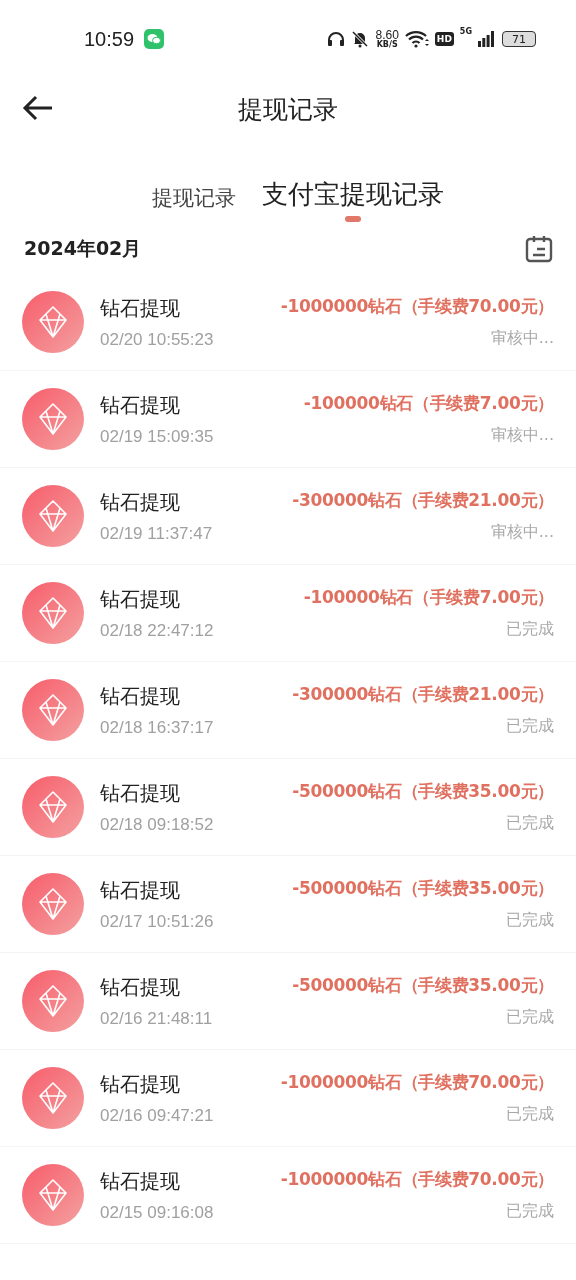  I want to click on calendar-icon, so click(539, 249).